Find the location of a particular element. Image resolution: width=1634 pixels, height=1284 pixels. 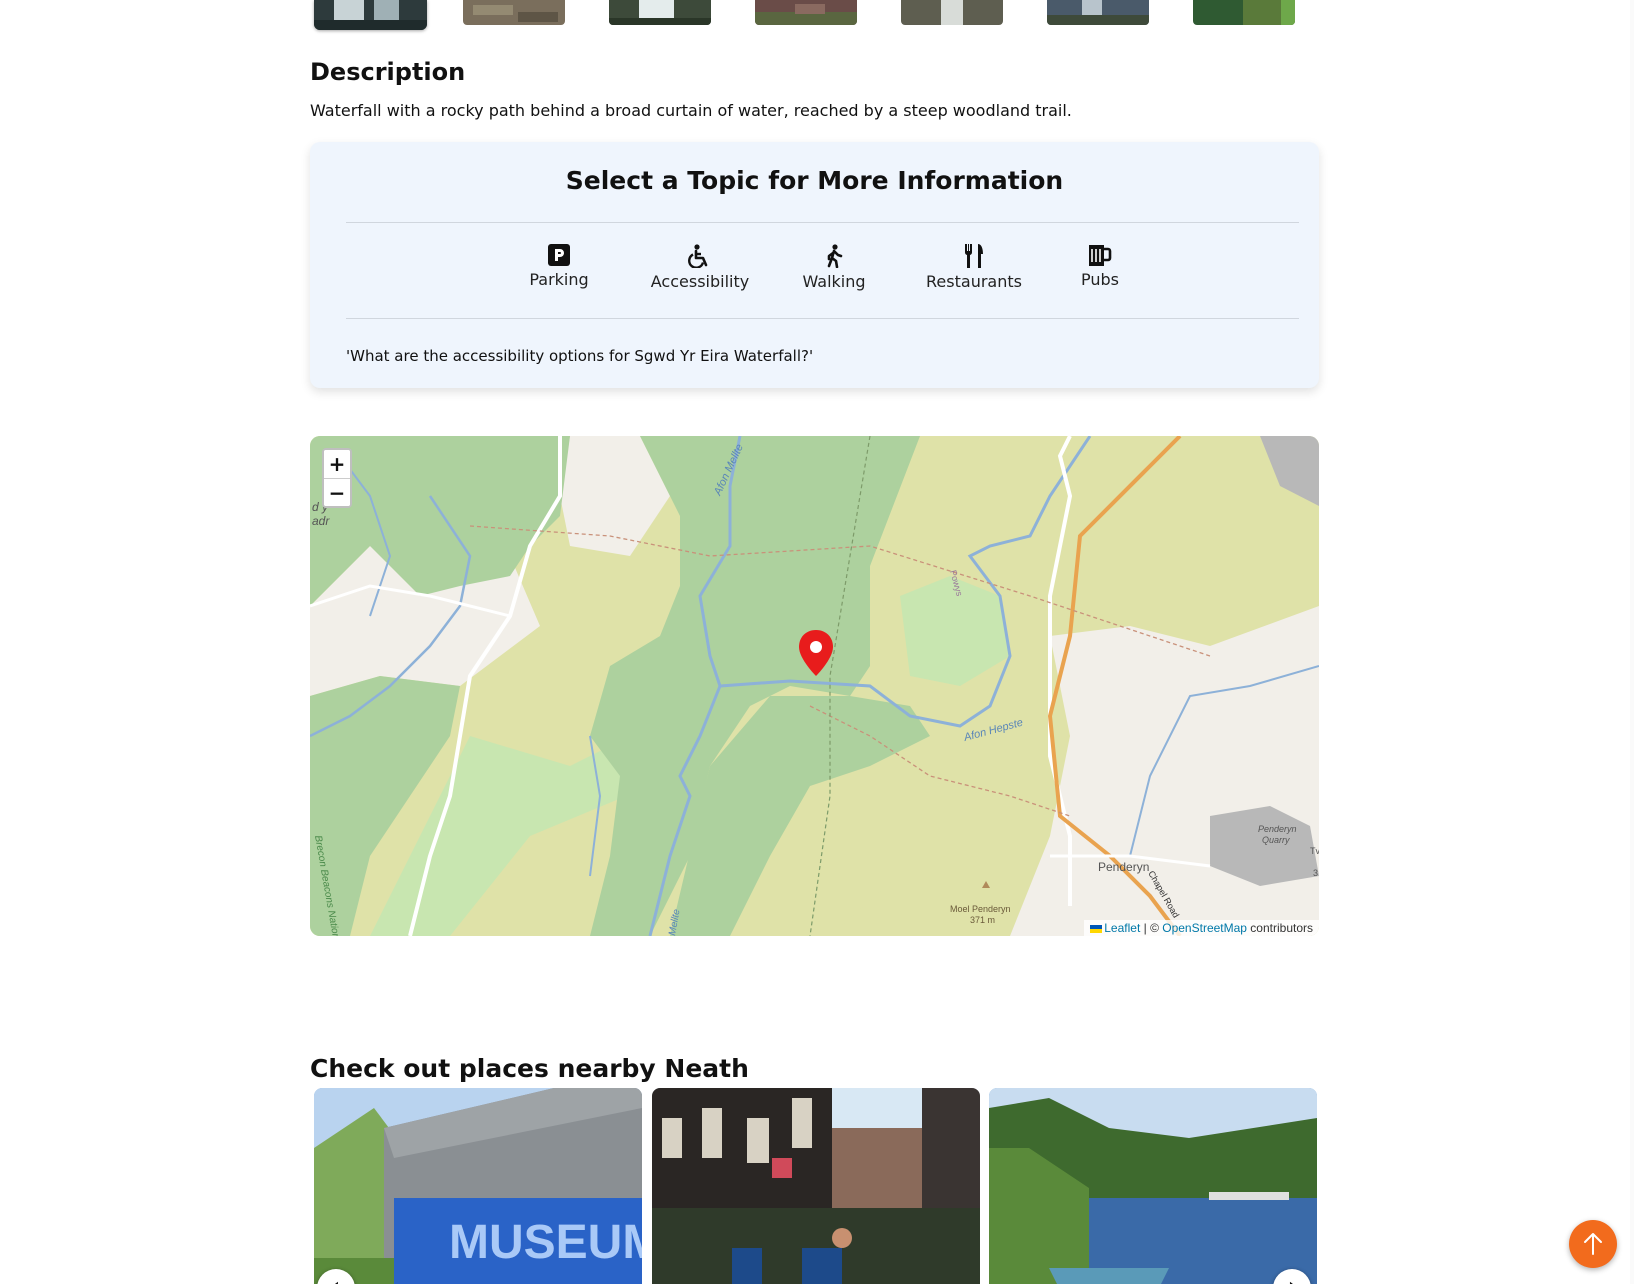

zoom-in-button: + is located at coordinates (337, 464).